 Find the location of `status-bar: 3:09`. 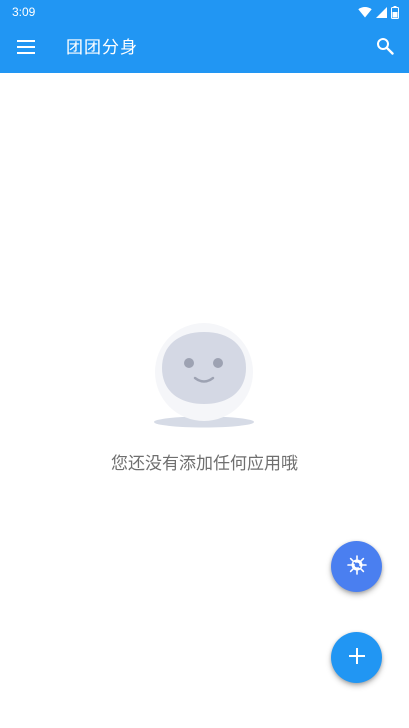

status-bar: 3:09 is located at coordinates (204, 12).